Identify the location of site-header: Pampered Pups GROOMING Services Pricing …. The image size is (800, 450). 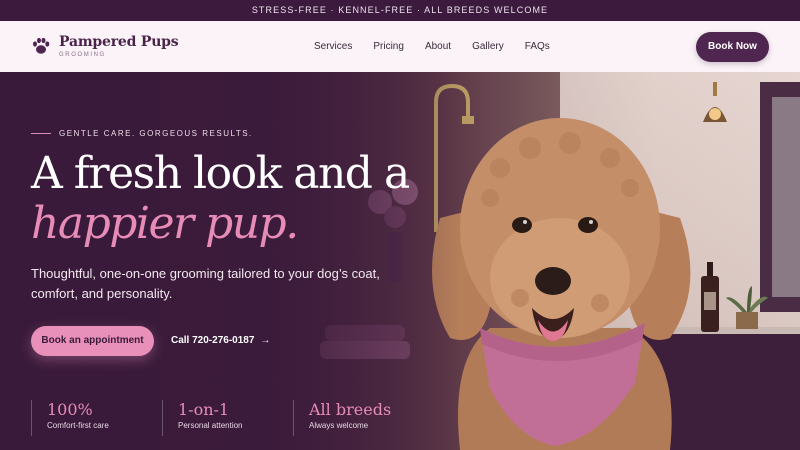
(400, 46).